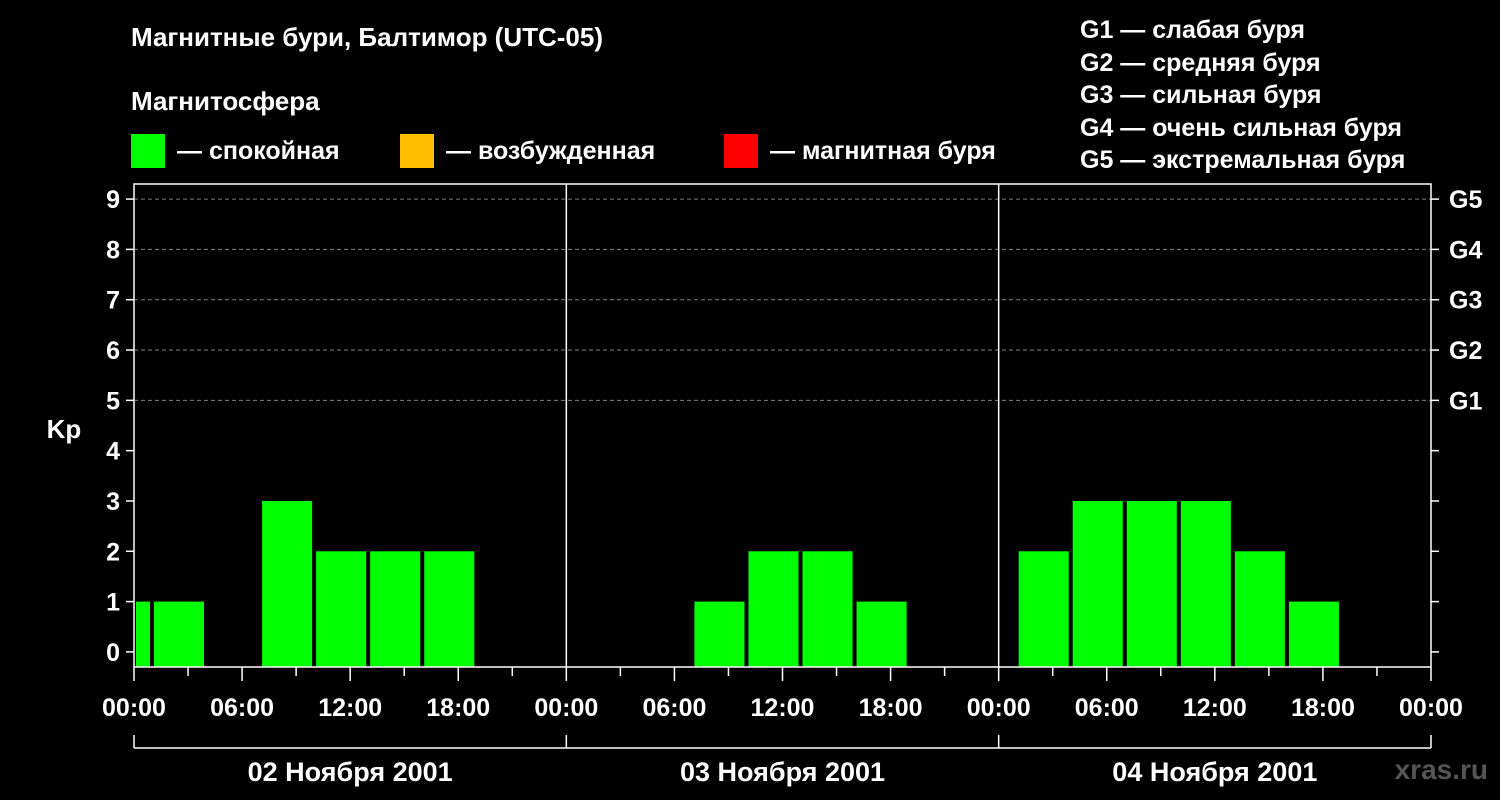 This screenshot has height=800, width=1500. What do you see at coordinates (1465, 250) in the screenshot?
I see `g-level-label: G4` at bounding box center [1465, 250].